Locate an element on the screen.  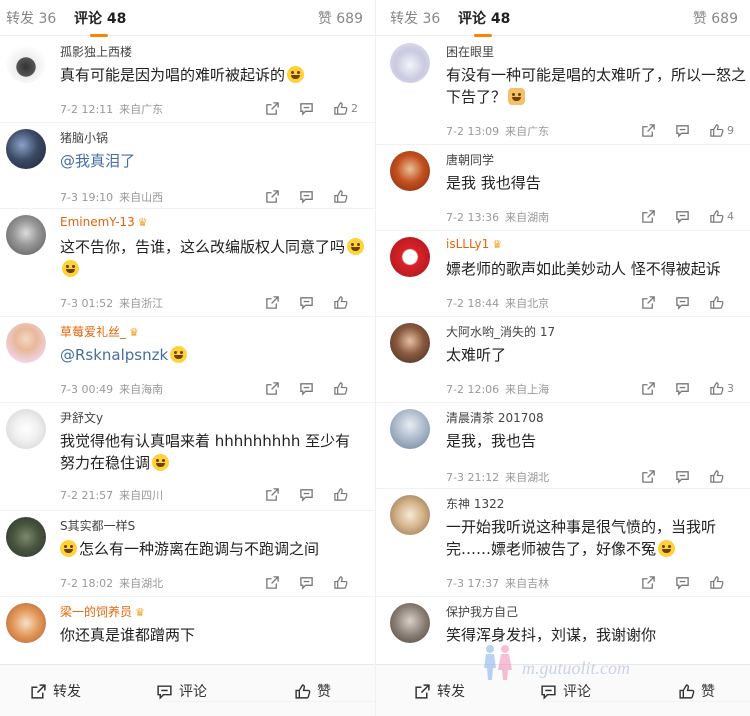
comment-time: 7-2 13:36 is located at coordinates (473, 217).